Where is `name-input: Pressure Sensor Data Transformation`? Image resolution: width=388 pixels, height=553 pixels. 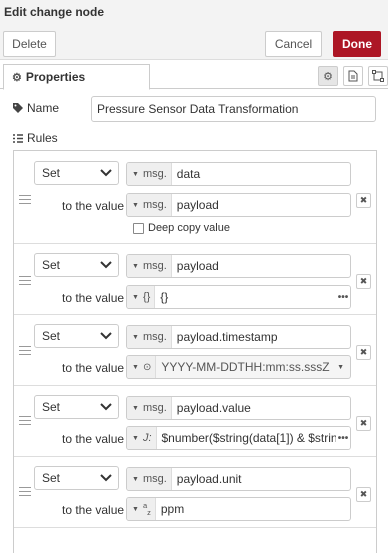 name-input: Pressure Sensor Data Transformation is located at coordinates (233, 109).